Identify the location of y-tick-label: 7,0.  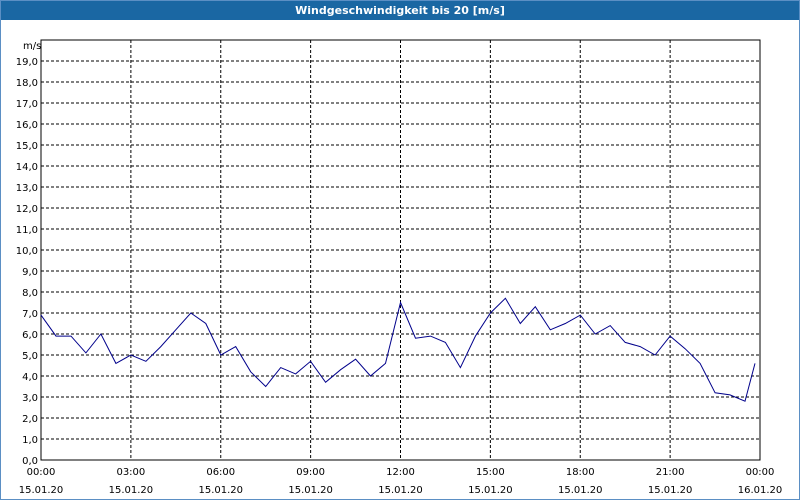
(30, 314).